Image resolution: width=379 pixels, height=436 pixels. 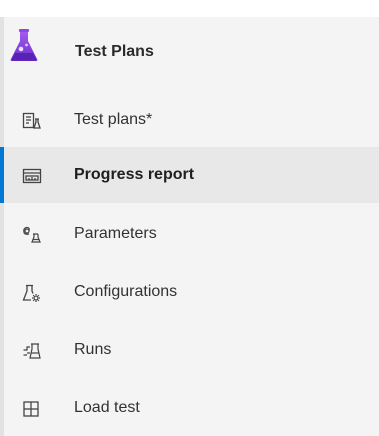 What do you see at coordinates (32, 235) in the screenshot?
I see `parameters-icon` at bounding box center [32, 235].